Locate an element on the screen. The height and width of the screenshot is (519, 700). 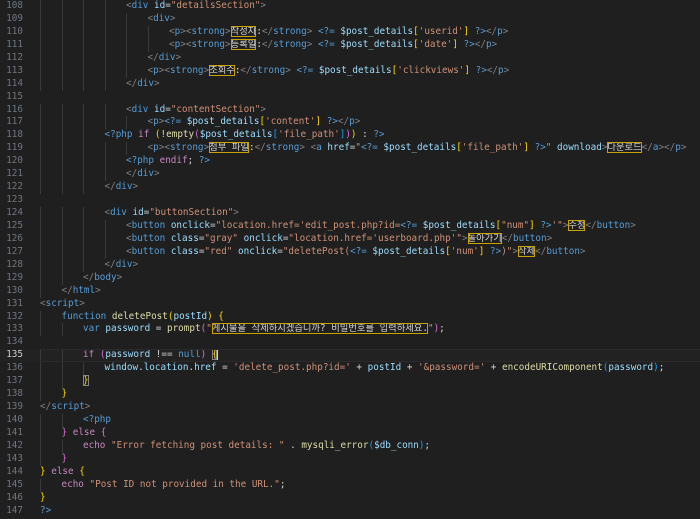
code-token: } is located at coordinates (43, 497).